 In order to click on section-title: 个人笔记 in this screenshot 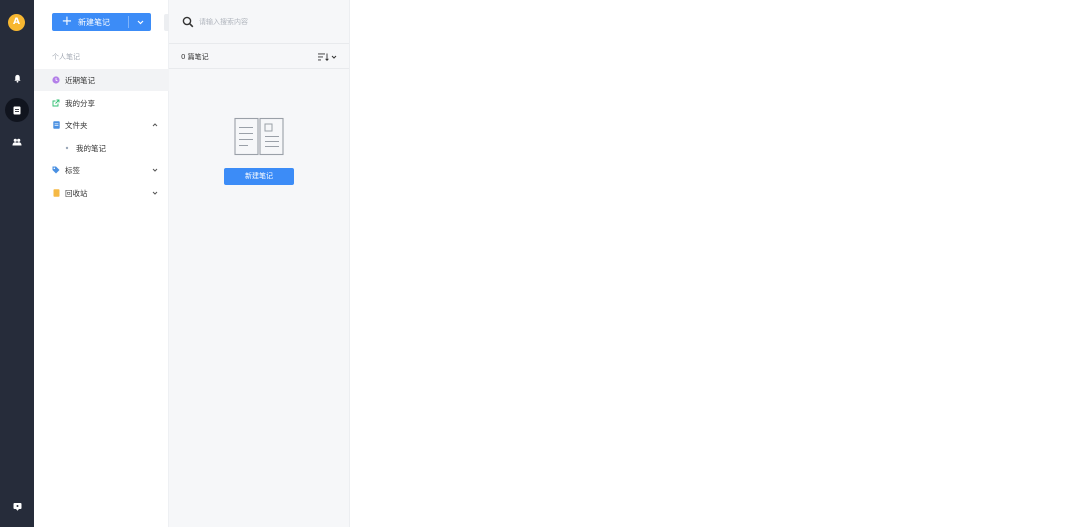, I will do `click(66, 57)`.